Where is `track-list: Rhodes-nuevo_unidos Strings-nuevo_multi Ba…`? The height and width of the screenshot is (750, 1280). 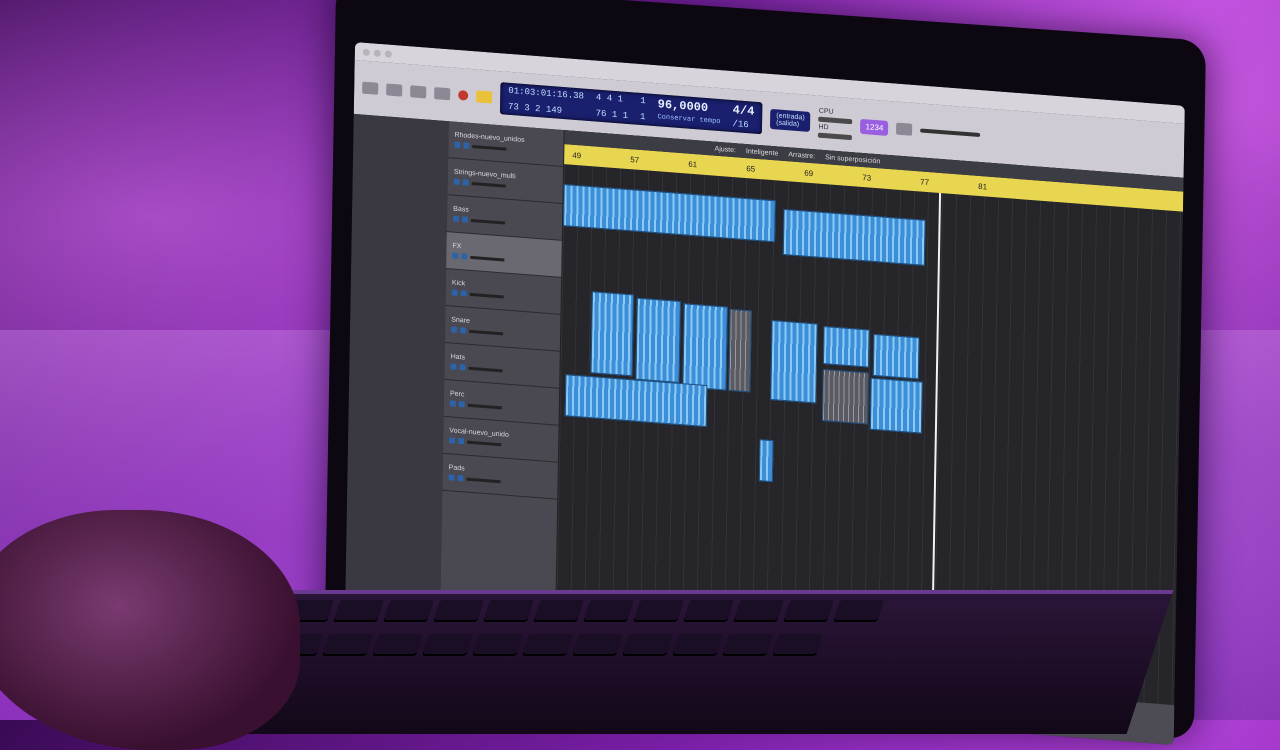
track-list: Rhodes-nuevo_unidos Strings-nuevo_multi Ba… is located at coordinates (502, 389).